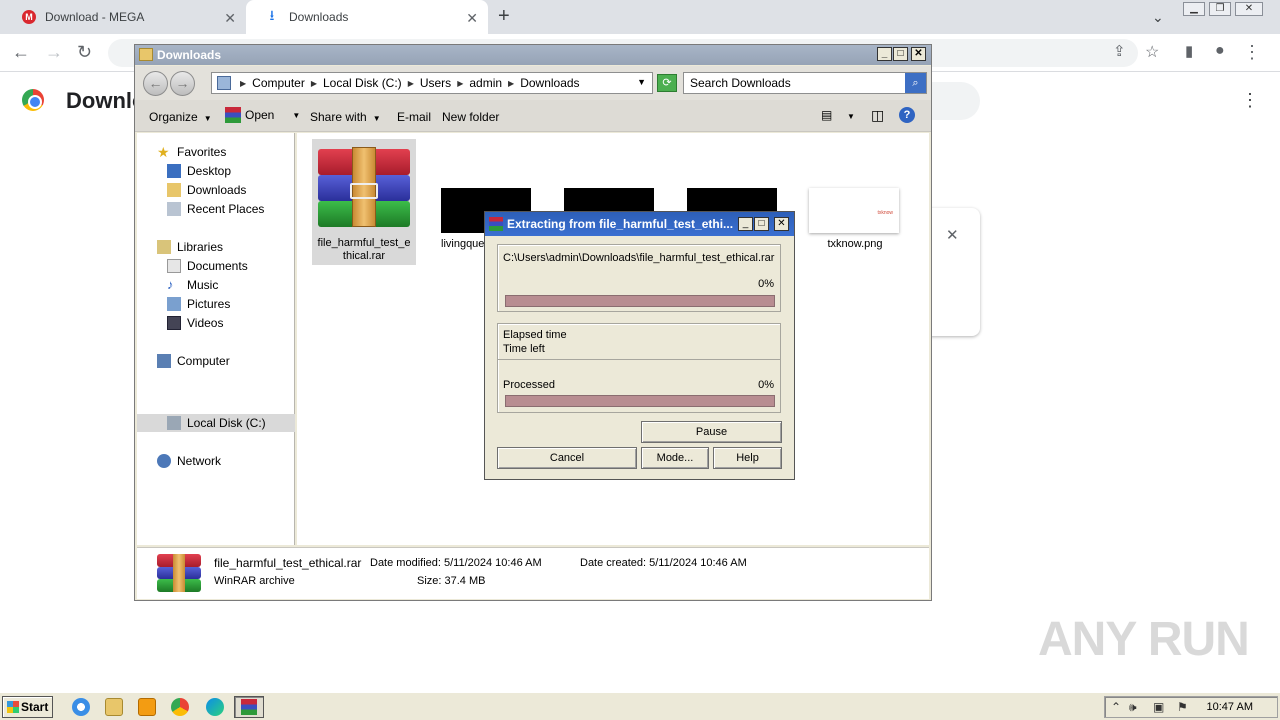 This screenshot has height=720, width=1280. What do you see at coordinates (747, 458) in the screenshot?
I see `help-button: Help` at bounding box center [747, 458].